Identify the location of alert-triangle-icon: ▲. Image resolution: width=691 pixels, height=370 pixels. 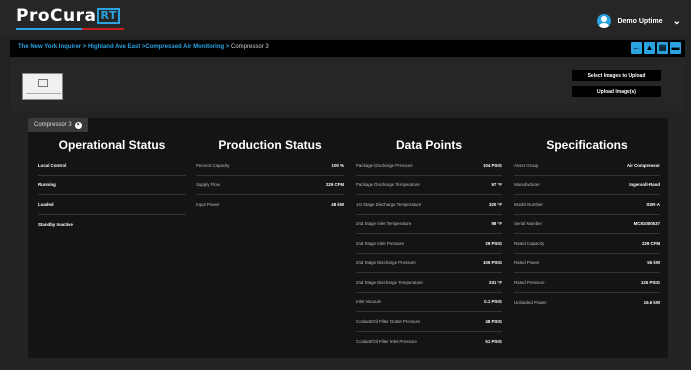
(649, 48).